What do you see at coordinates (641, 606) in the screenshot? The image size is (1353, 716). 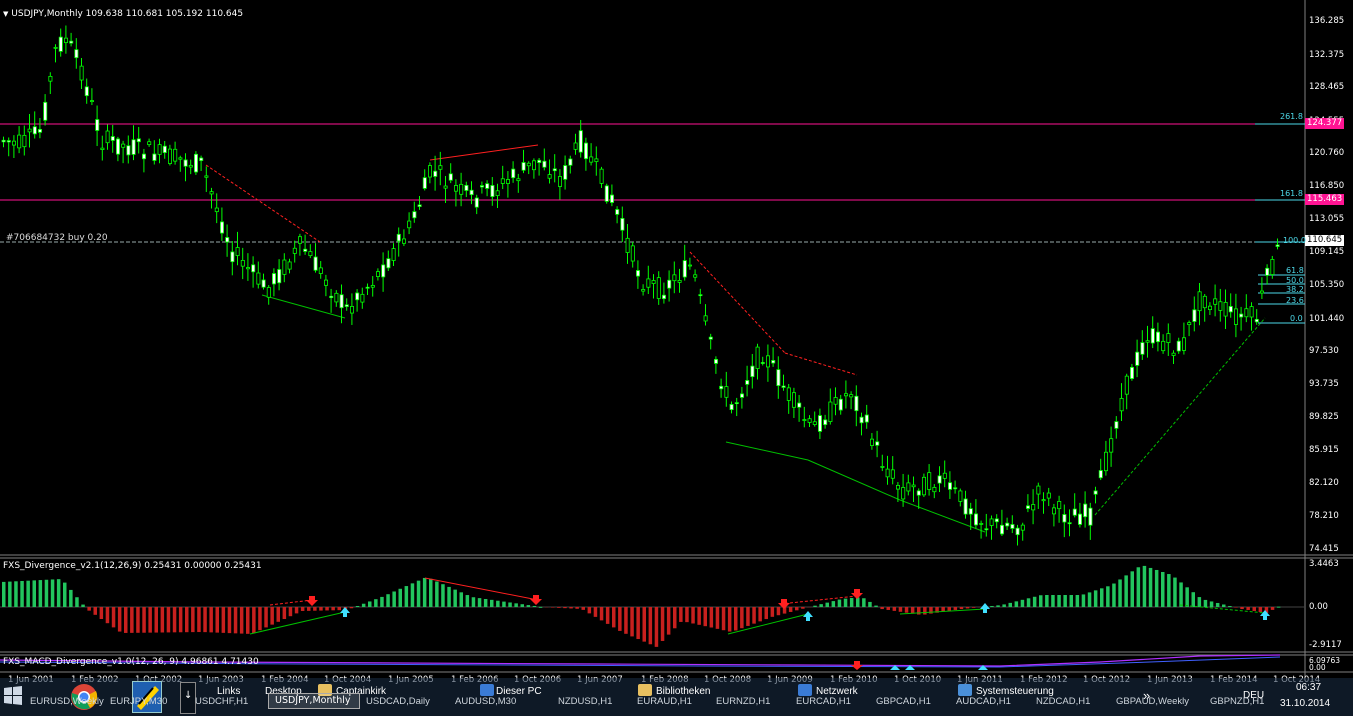 I see `histogram-group` at bounding box center [641, 606].